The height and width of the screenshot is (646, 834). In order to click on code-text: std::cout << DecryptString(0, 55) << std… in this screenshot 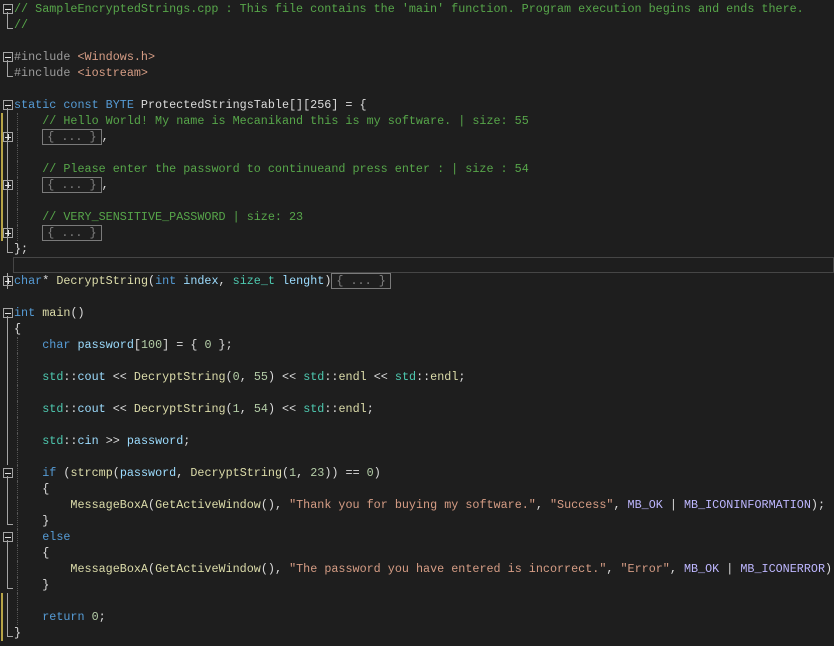, I will do `click(239, 377)`.